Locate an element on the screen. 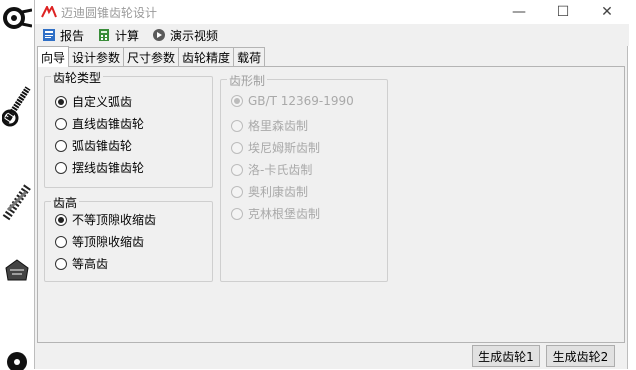 This screenshot has height=370, width=636. gear-type-group: 齿轮类型 自定义弧齿 直线齿锥齿轮 弧齿锥齿轮 摆线齿锥齿轮 is located at coordinates (128, 128).